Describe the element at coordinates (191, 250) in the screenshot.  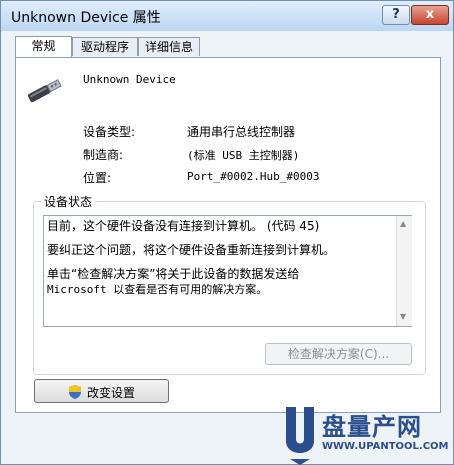
I see `status-line-2: 要纠正这个问题，将这个硬件设备重新连接到计算机。` at that location.